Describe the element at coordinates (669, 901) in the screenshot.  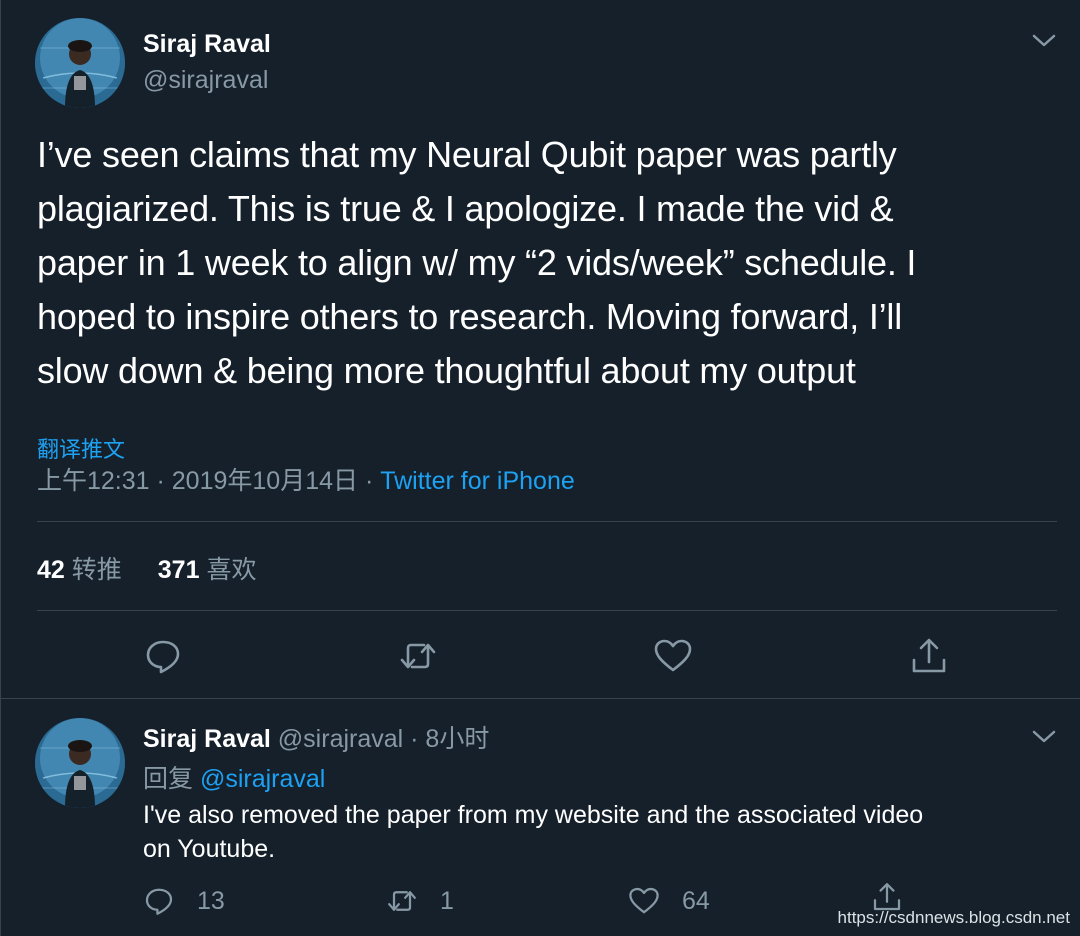
I see `like-action: 64` at that location.